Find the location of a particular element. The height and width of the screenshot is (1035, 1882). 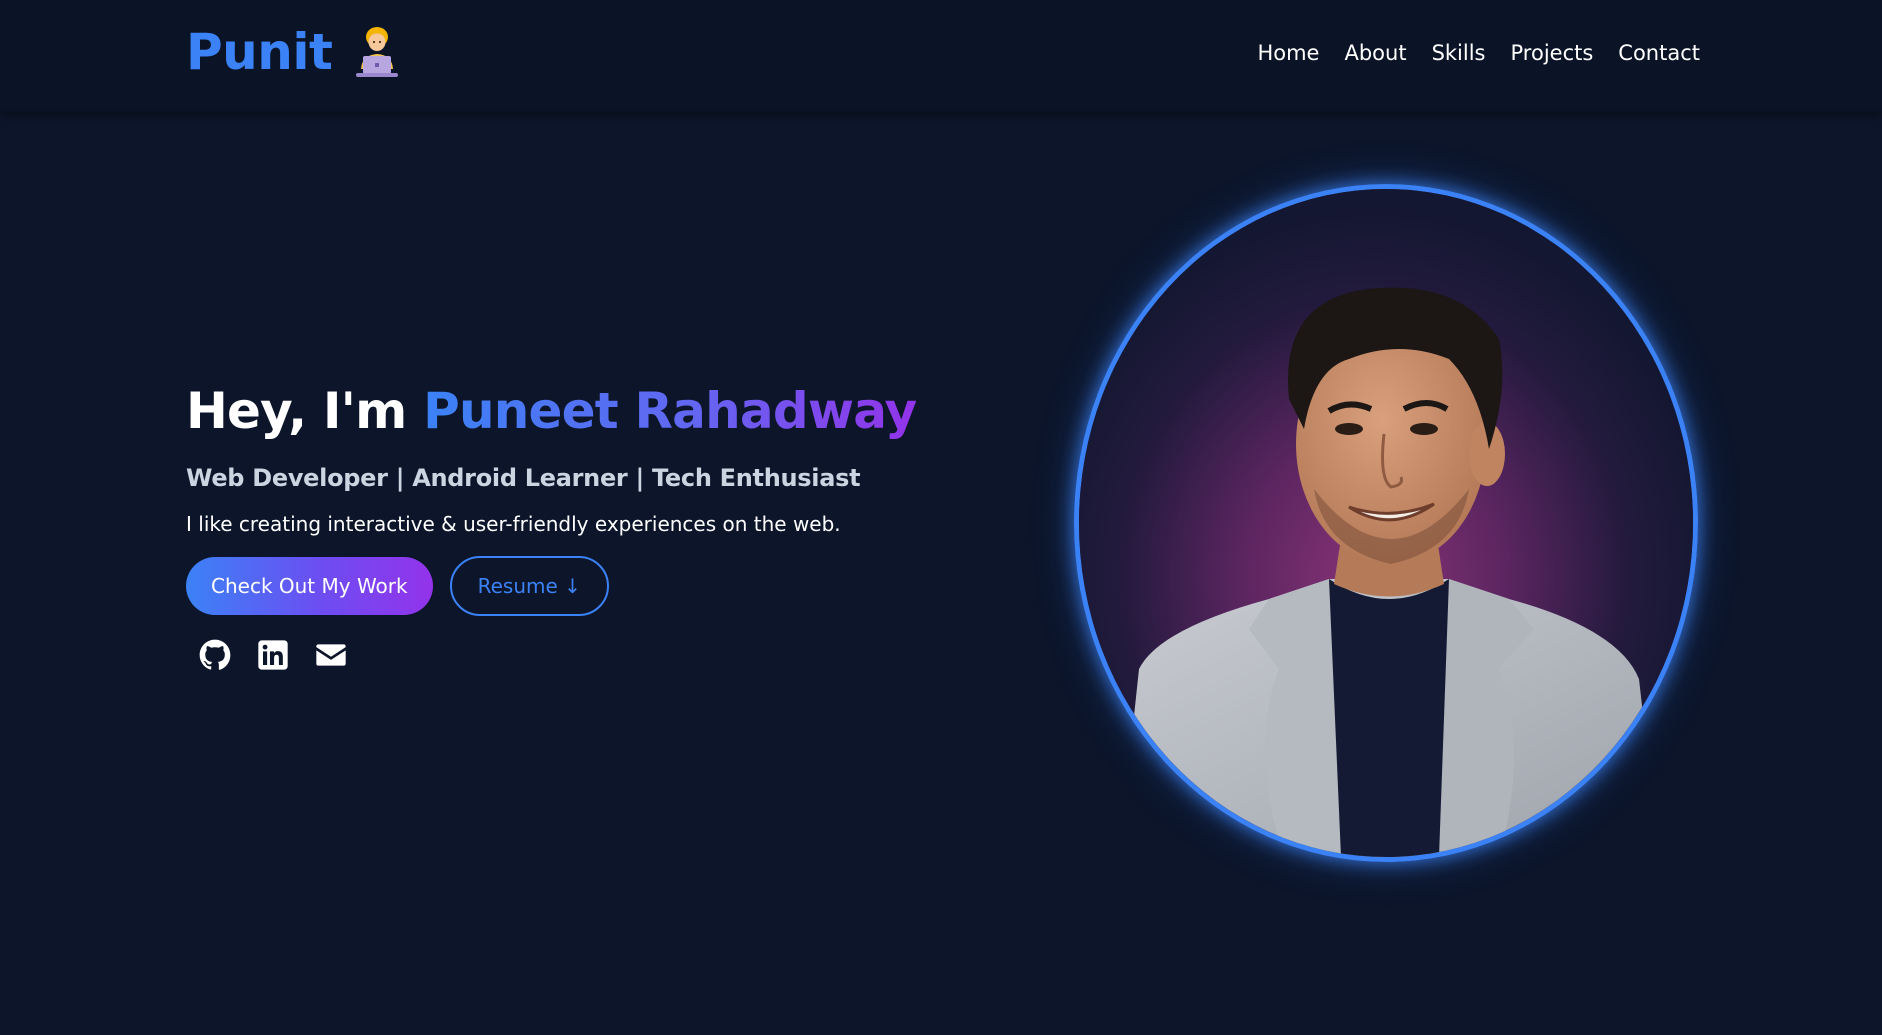

resume-button: Resume ↓ is located at coordinates (529, 586).